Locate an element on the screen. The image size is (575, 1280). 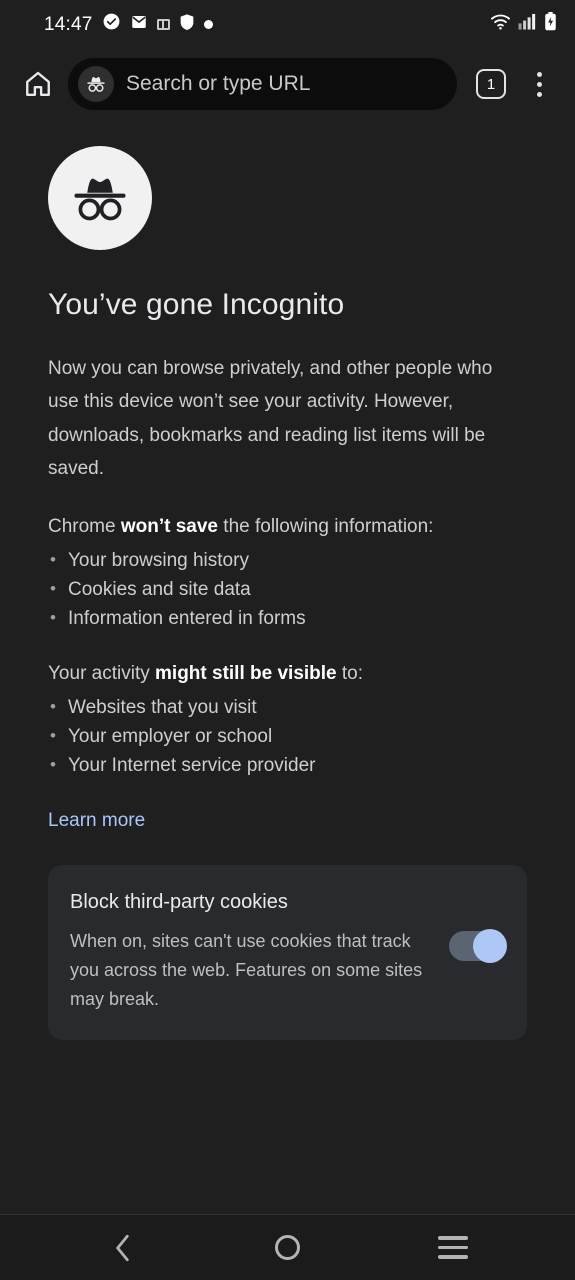
hamburger-icon is located at coordinates (452, 1247).